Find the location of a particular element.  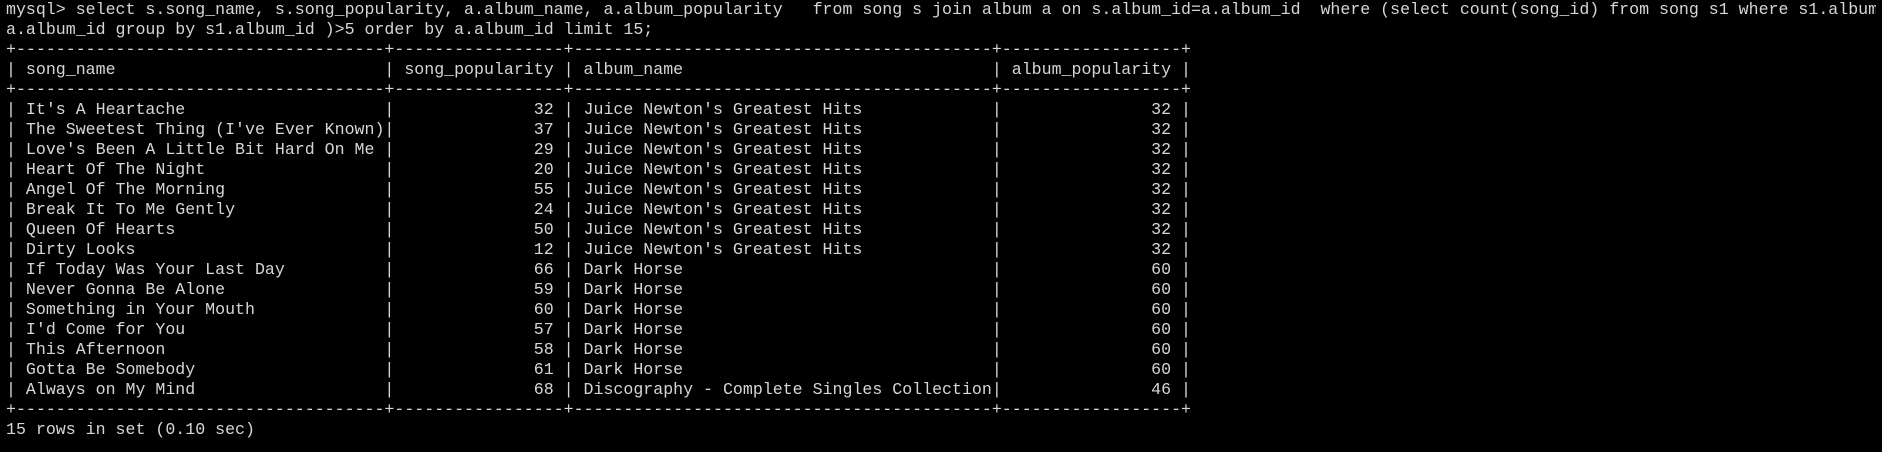

query-result-summary: 15 rows in set (0.10 sec) is located at coordinates (130, 429).